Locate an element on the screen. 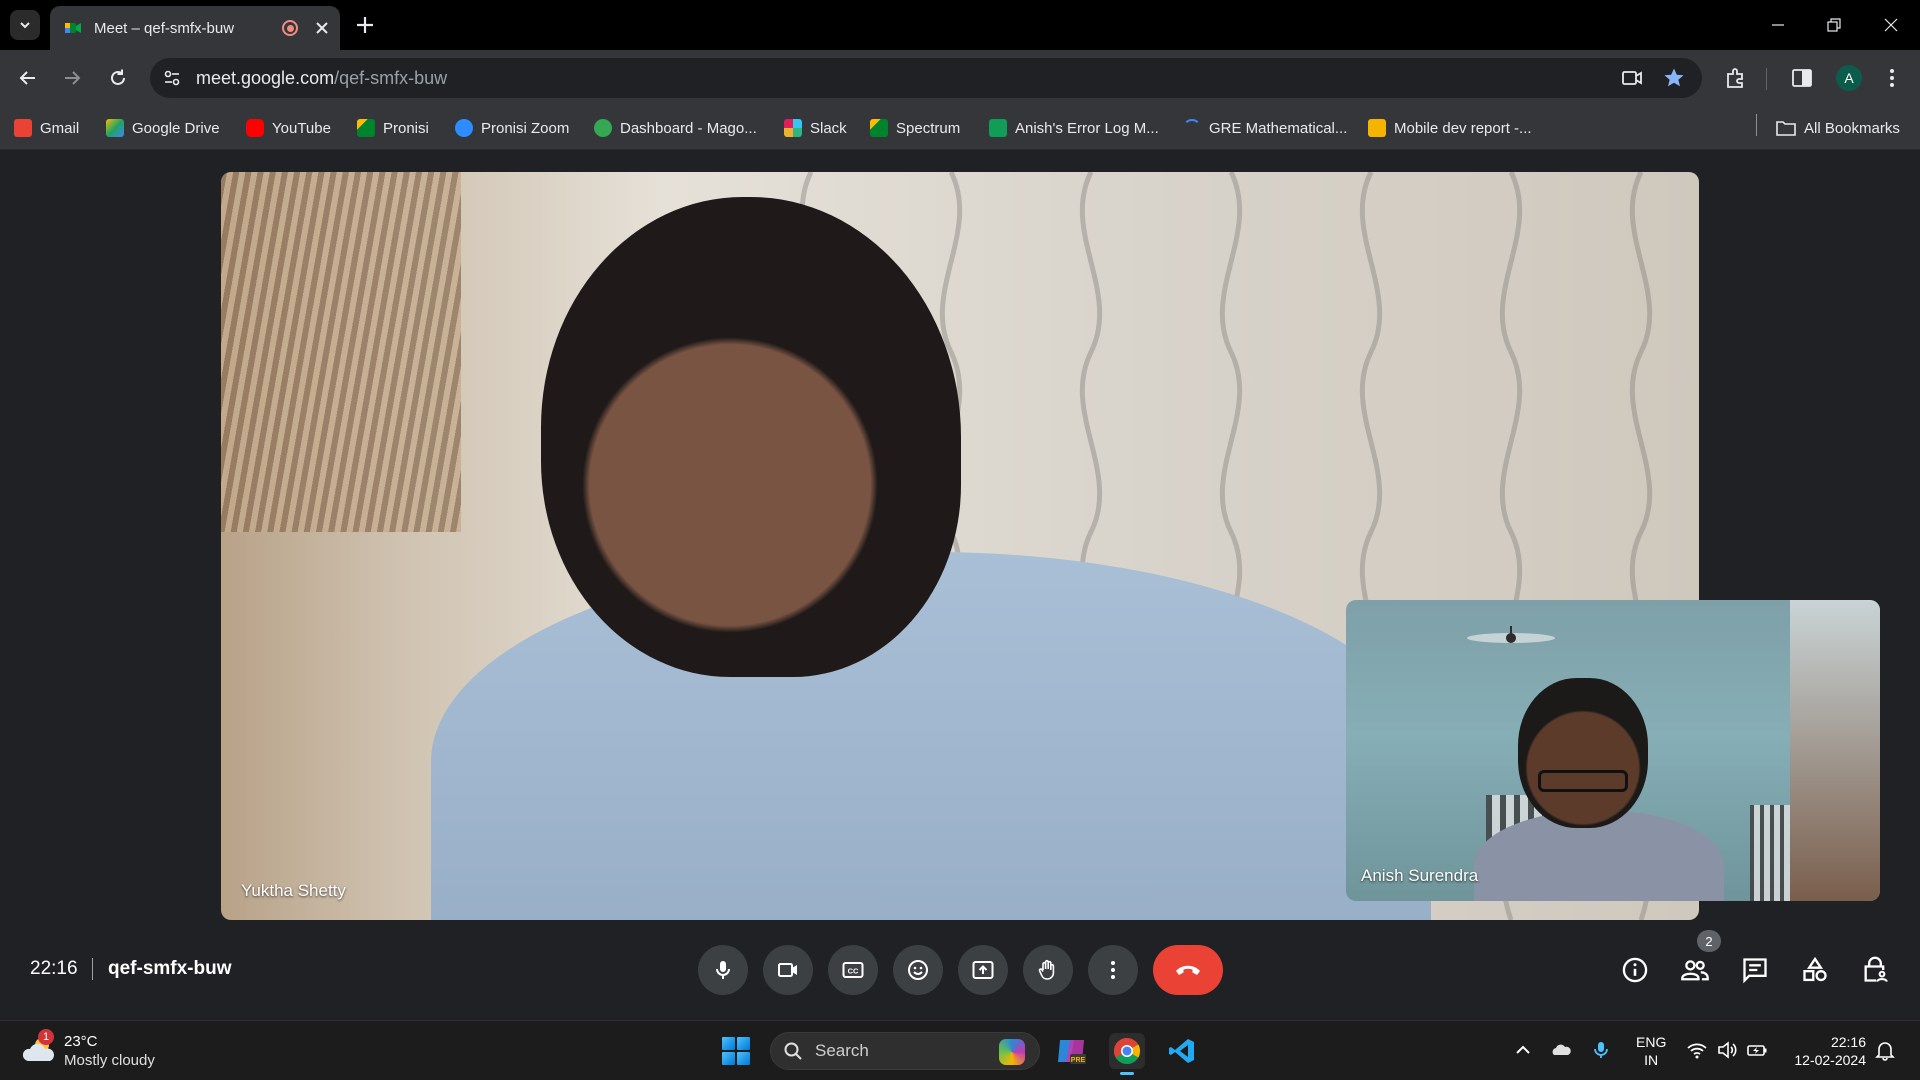 This screenshot has width=1920, height=1080. site-info-icon is located at coordinates (172, 78).